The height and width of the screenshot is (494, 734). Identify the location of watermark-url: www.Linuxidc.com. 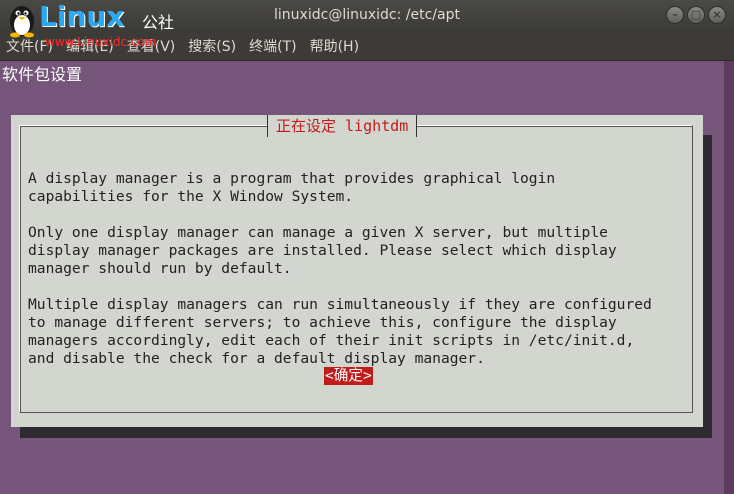
(101, 42).